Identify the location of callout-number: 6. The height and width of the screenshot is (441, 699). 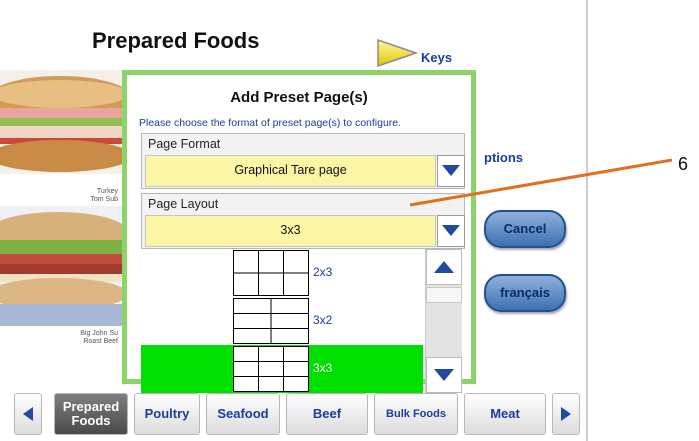
(683, 164).